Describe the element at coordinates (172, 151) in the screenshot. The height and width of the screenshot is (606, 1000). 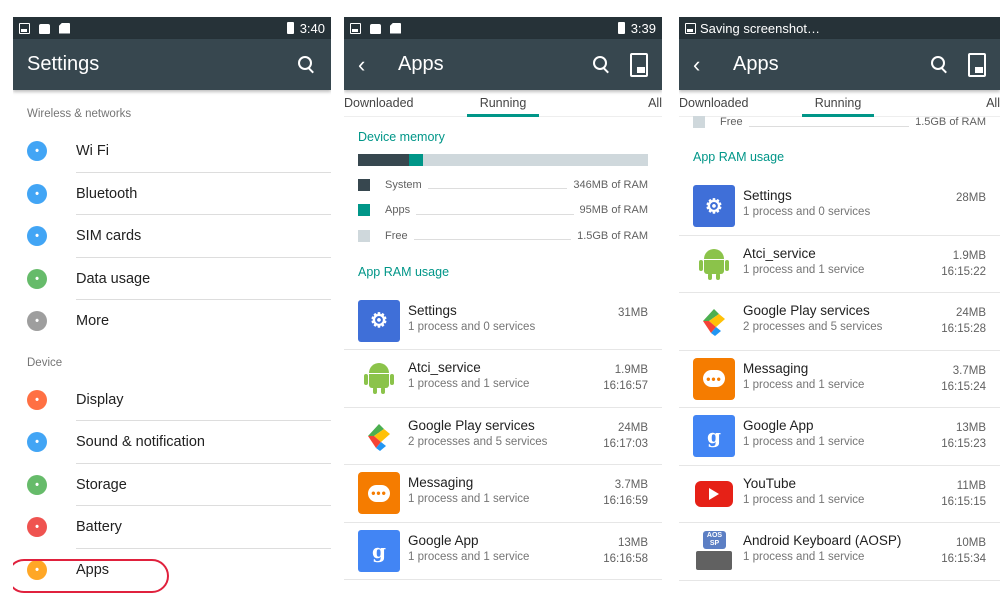
I see `settings-item-wi-fi: • Wi Fi` at that location.